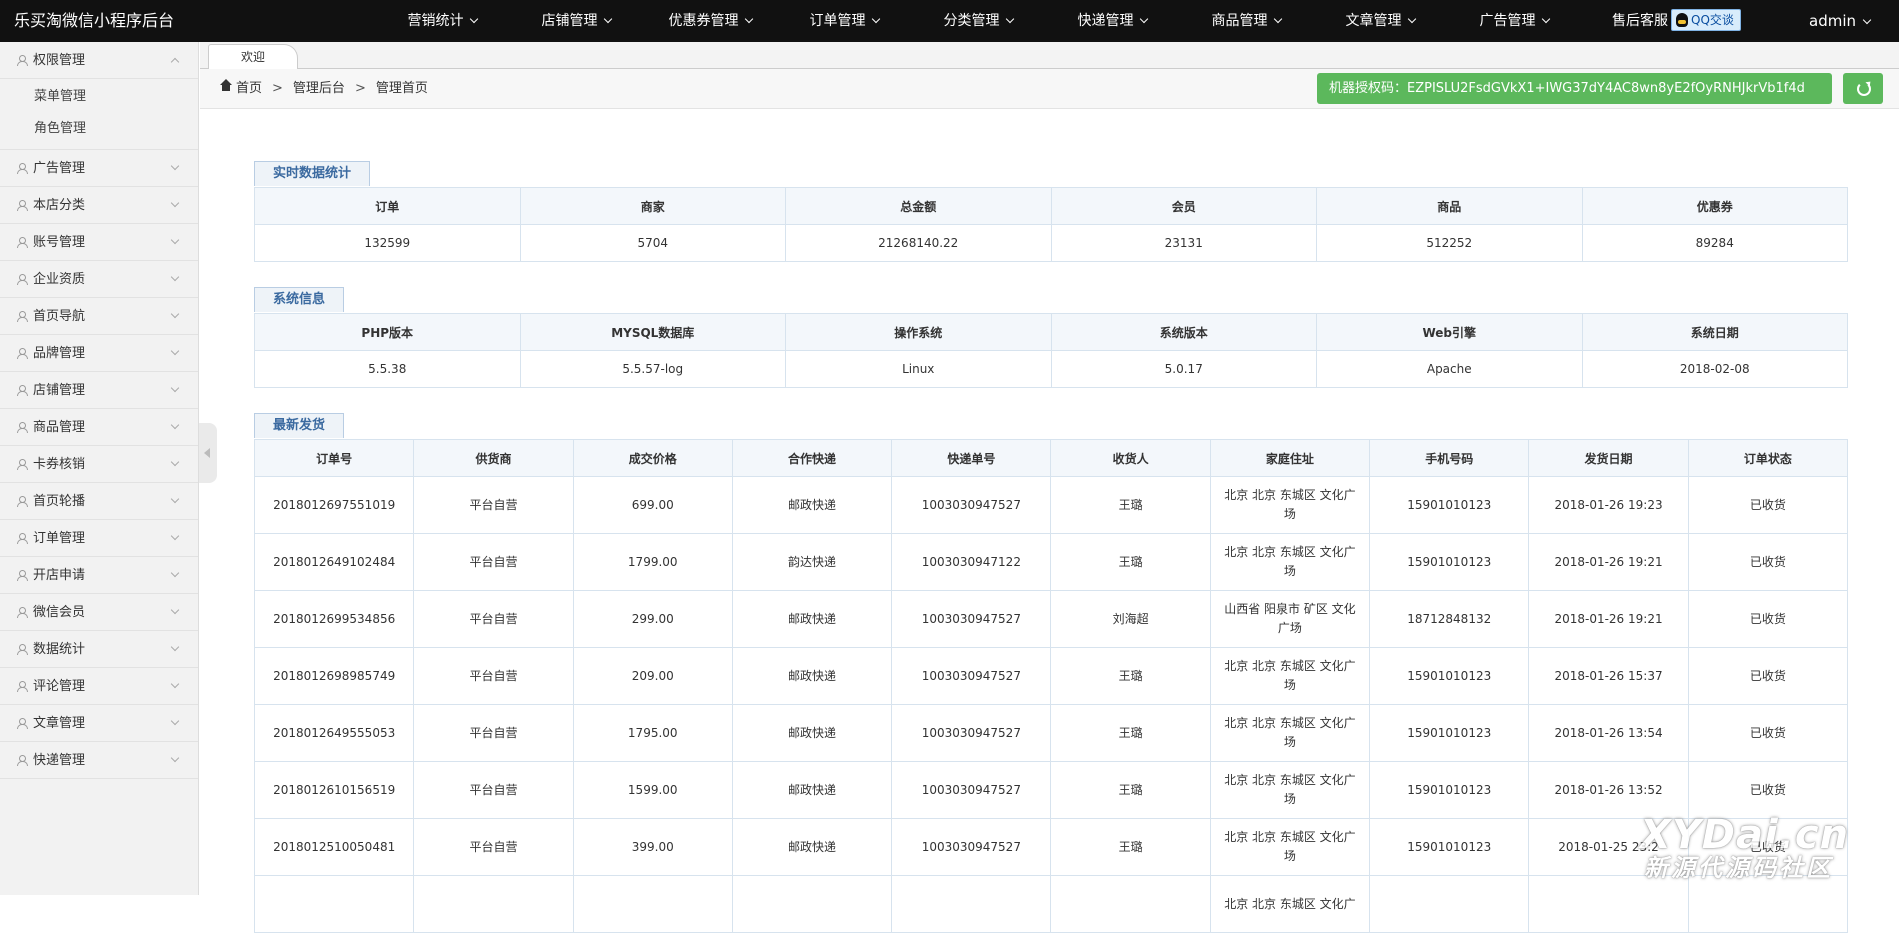 The width and height of the screenshot is (1899, 933). Describe the element at coordinates (652, 619) in the screenshot. I see `price: 299.00` at that location.